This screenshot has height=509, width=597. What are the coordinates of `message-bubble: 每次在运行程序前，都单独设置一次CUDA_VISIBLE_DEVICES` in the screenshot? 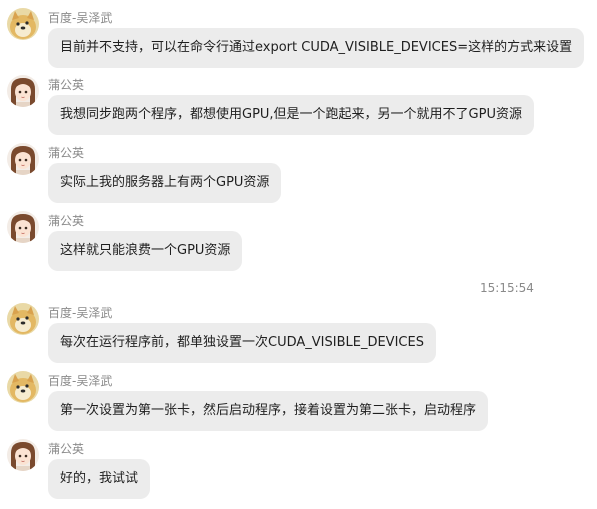 It's located at (242, 343).